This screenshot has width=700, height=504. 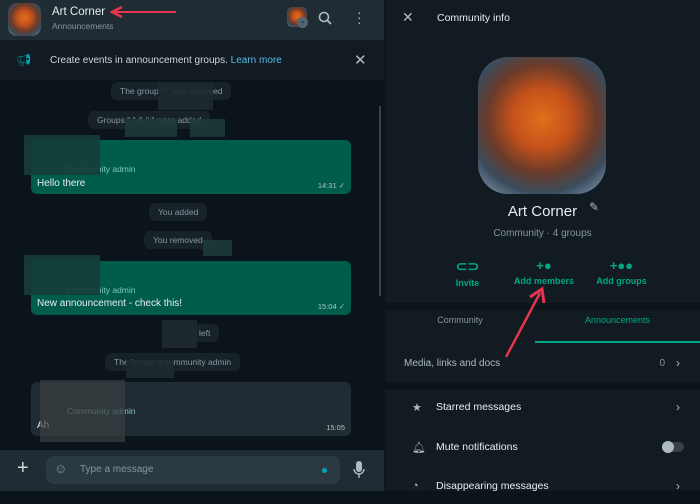 What do you see at coordinates (178, 212) in the screenshot?
I see `system-message: You added` at bounding box center [178, 212].